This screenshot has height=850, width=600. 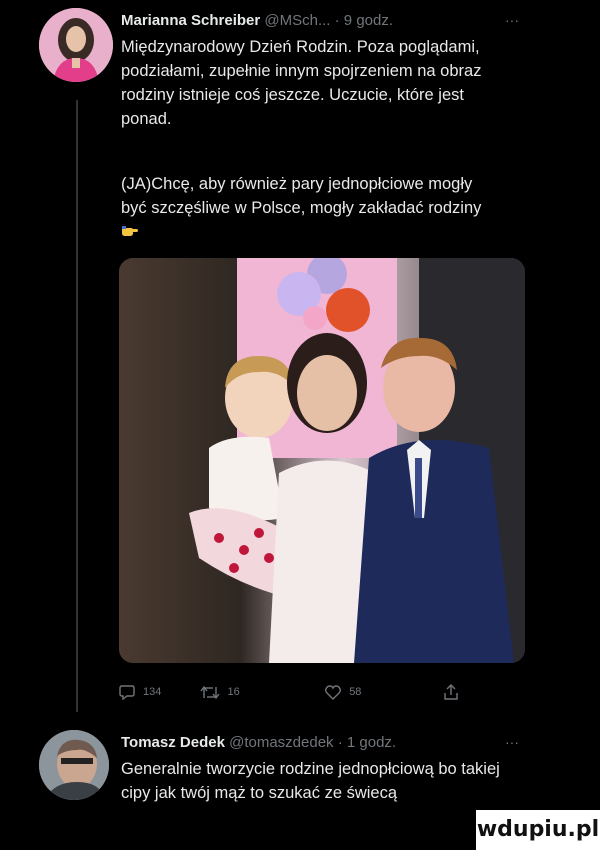 I want to click on heart-icon, so click(x=333, y=692).